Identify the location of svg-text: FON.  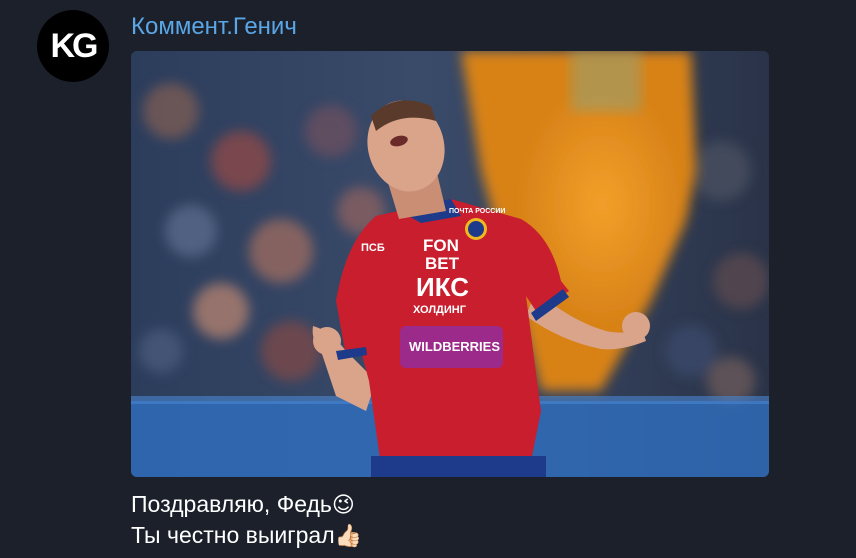
(441, 245).